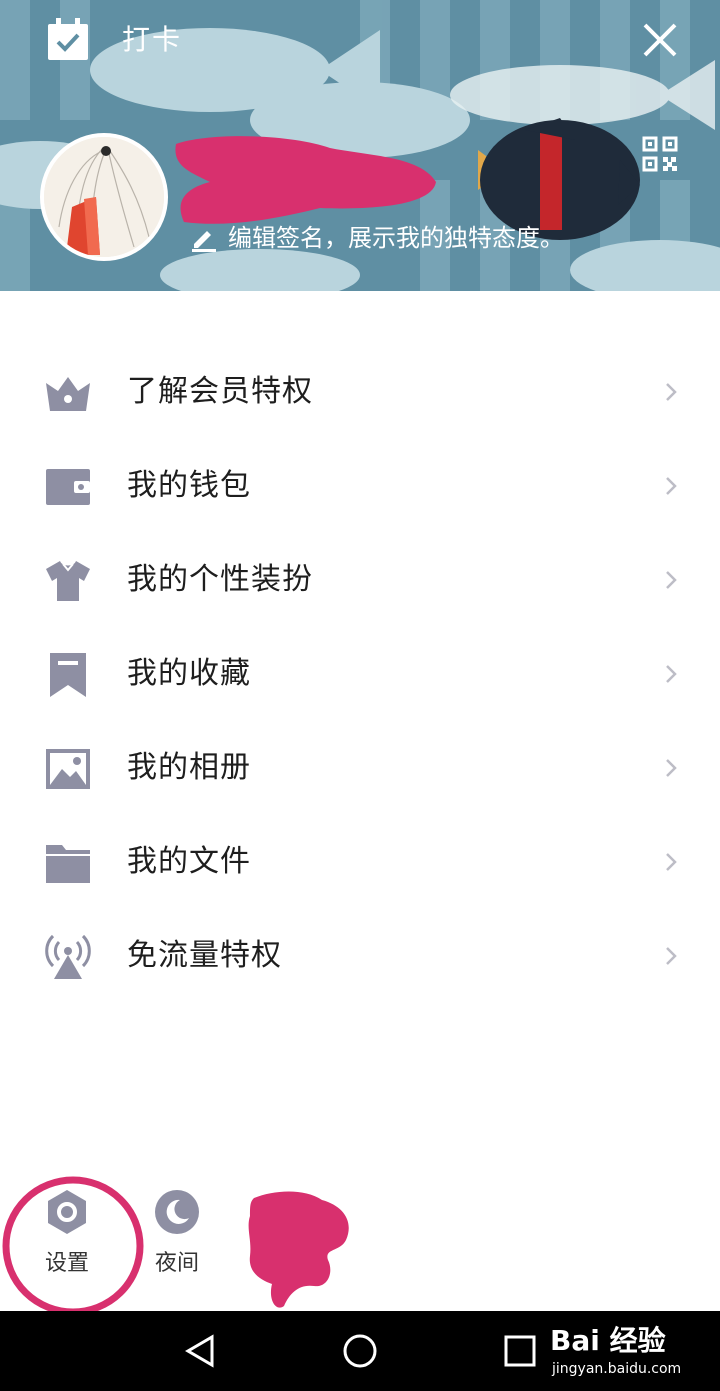 Image resolution: width=720 pixels, height=1391 pixels. Describe the element at coordinates (360, 392) in the screenshot. I see `menu-item-vip-privilege: 了解会员特权` at that location.